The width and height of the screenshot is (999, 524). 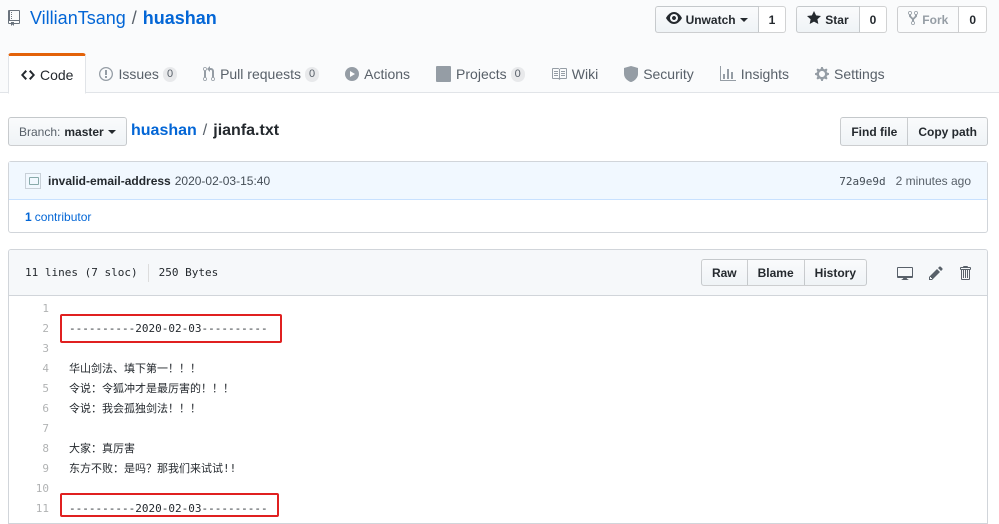 What do you see at coordinates (164, 131) in the screenshot?
I see `breadcrumb-repo-link: huashan` at bounding box center [164, 131].